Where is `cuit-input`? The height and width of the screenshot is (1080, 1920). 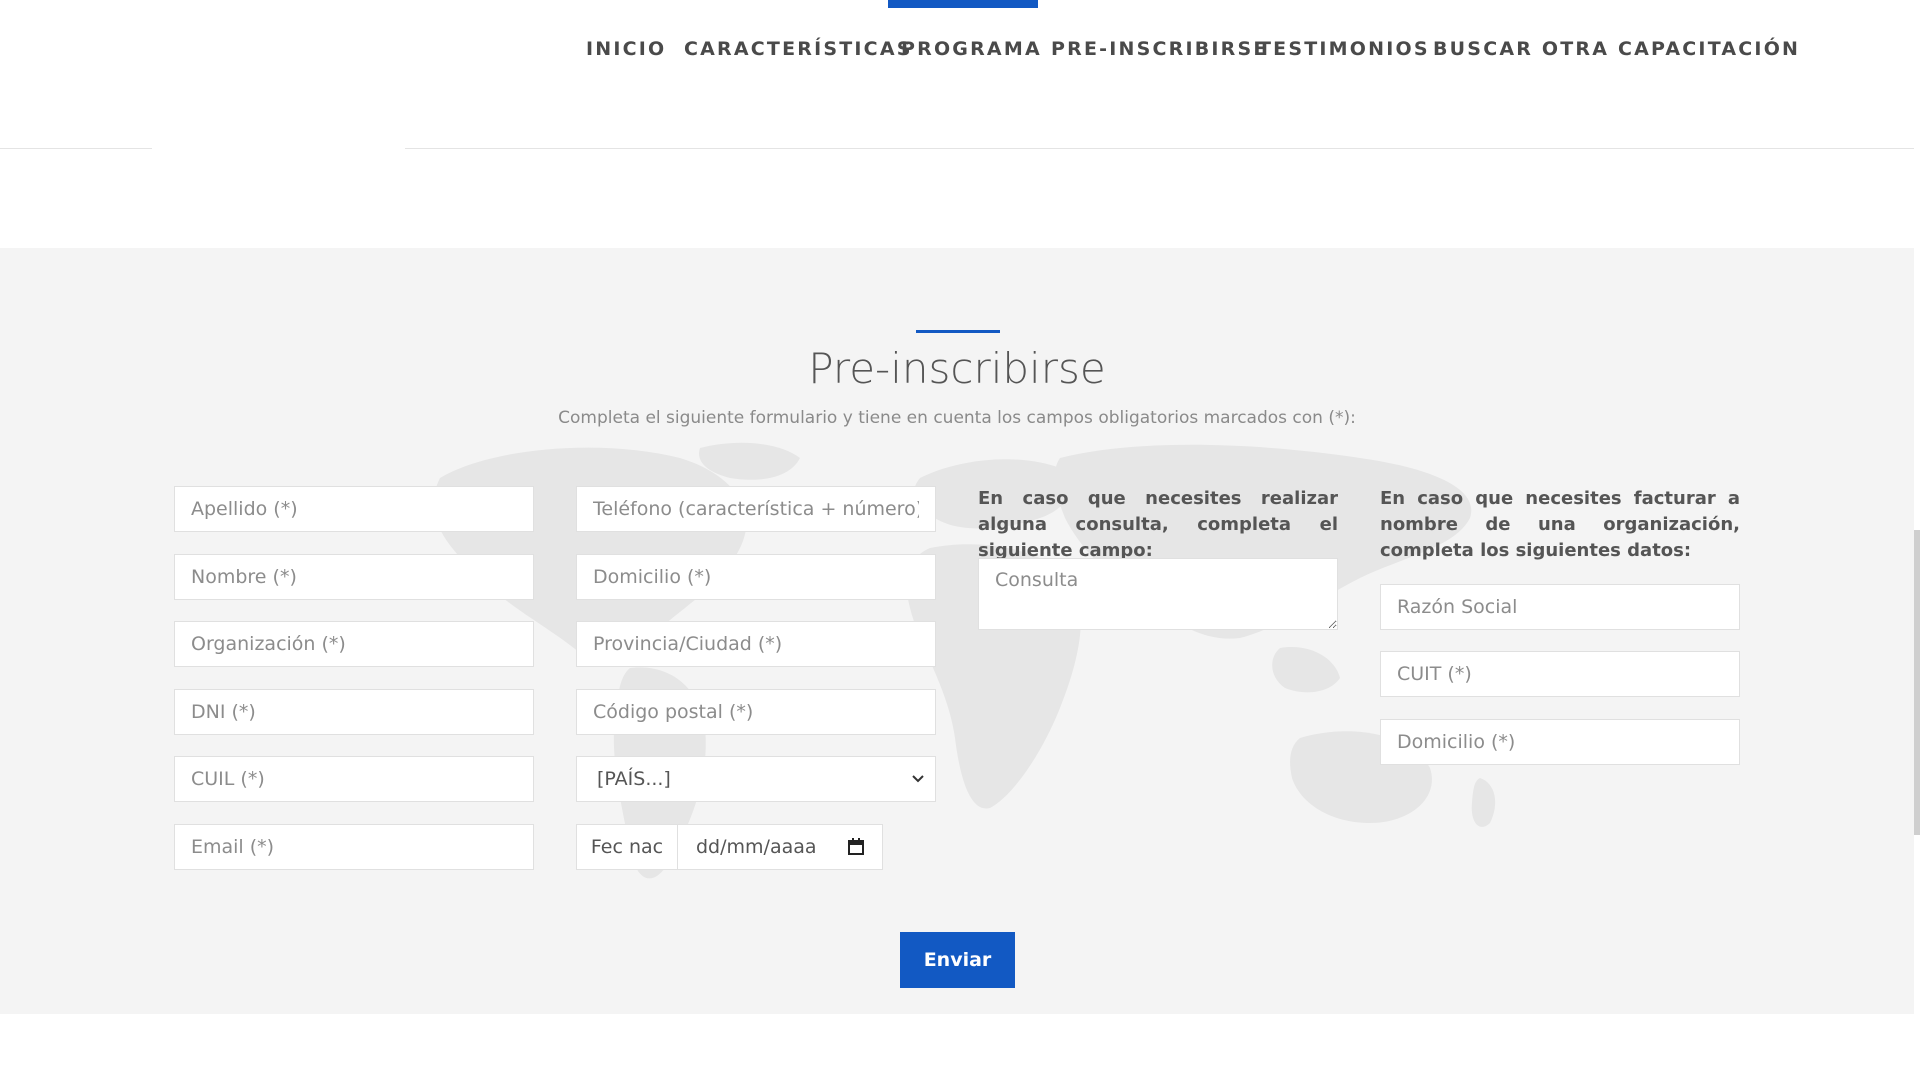 cuit-input is located at coordinates (1560, 674).